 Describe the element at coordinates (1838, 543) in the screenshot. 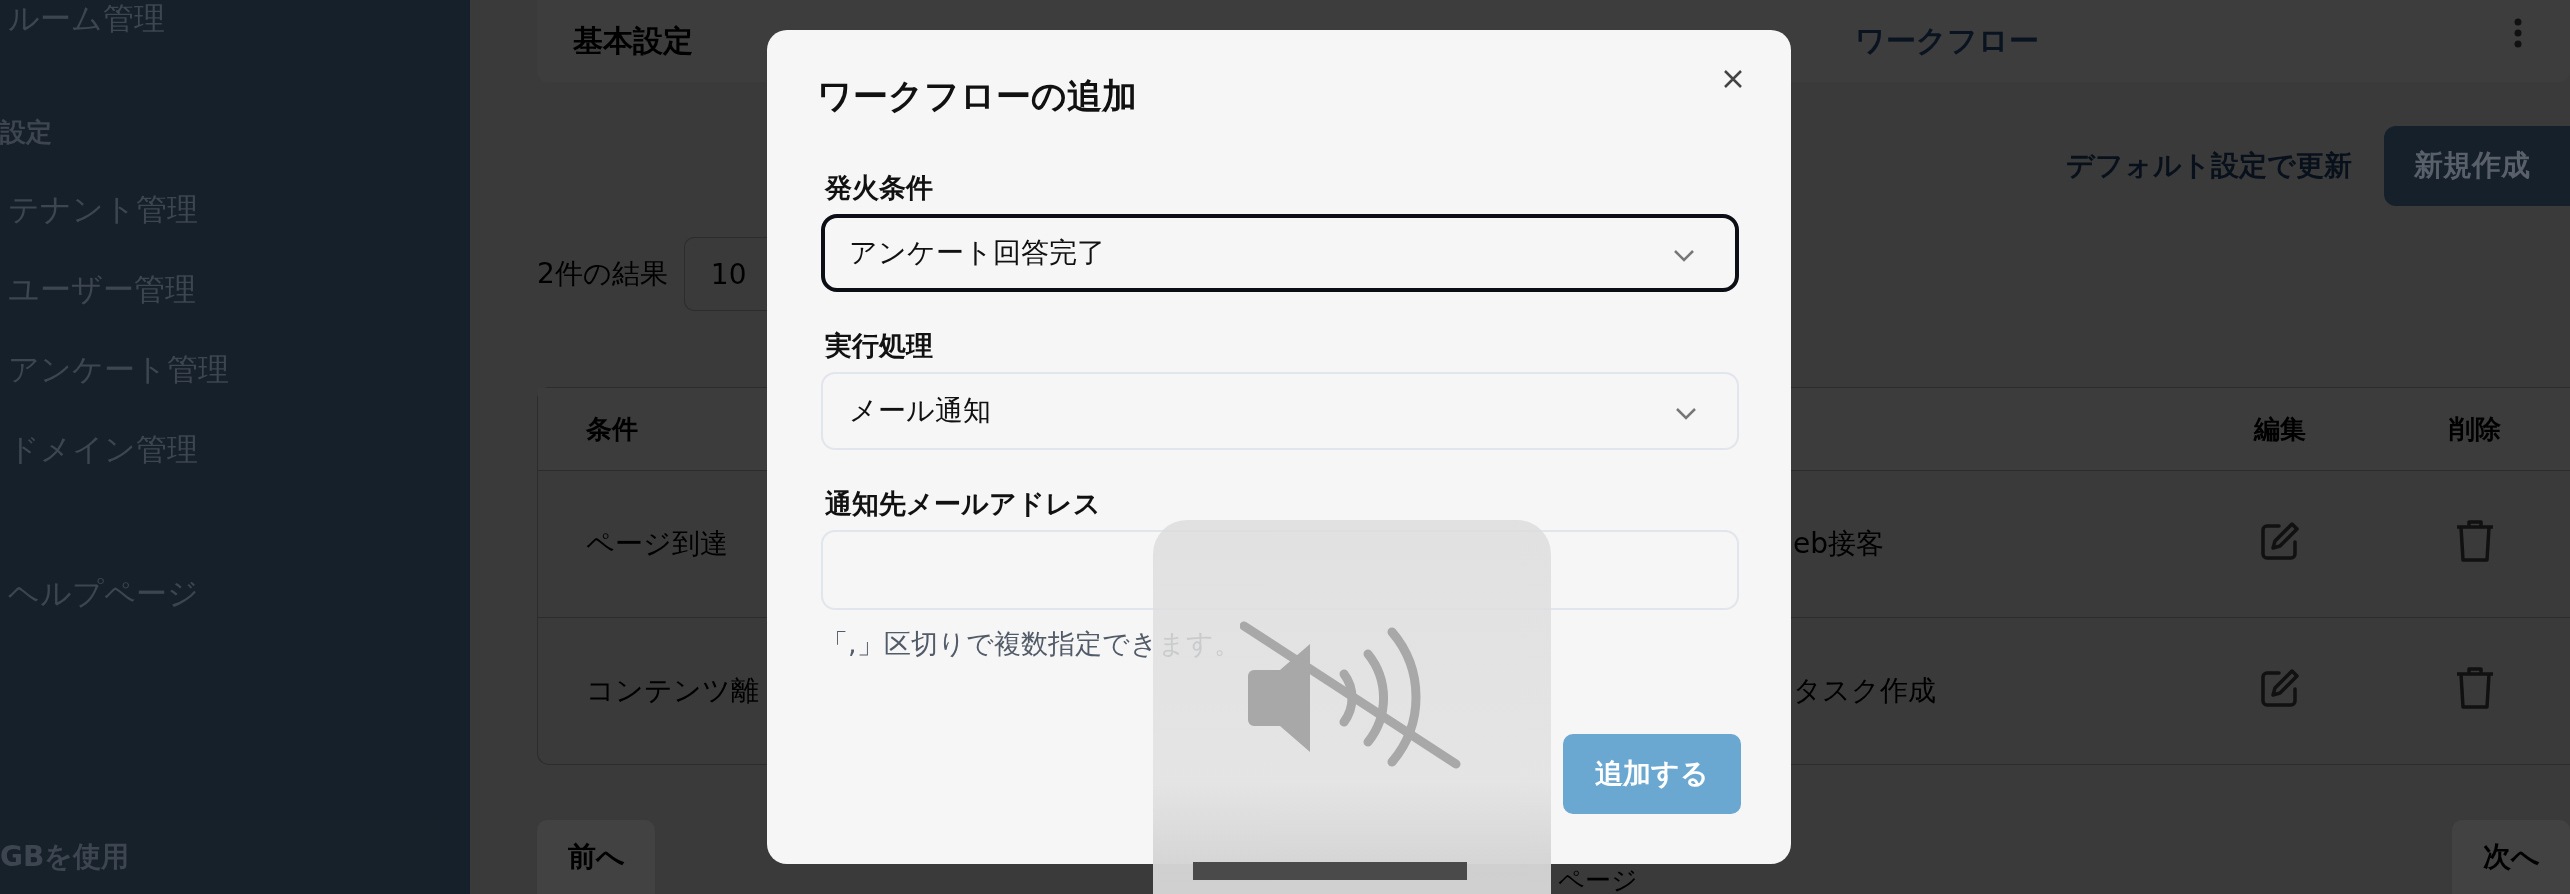

I see `table-cell: eb接客` at that location.